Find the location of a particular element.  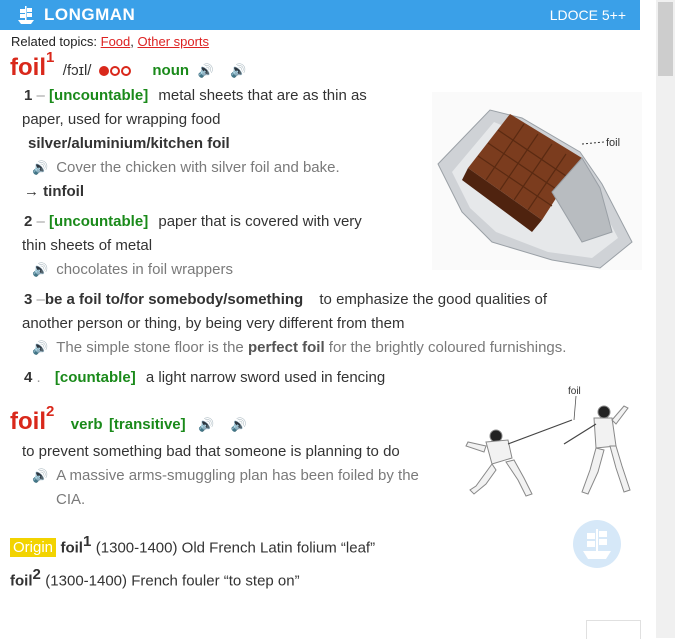

headword: foil2 is located at coordinates (32, 419).